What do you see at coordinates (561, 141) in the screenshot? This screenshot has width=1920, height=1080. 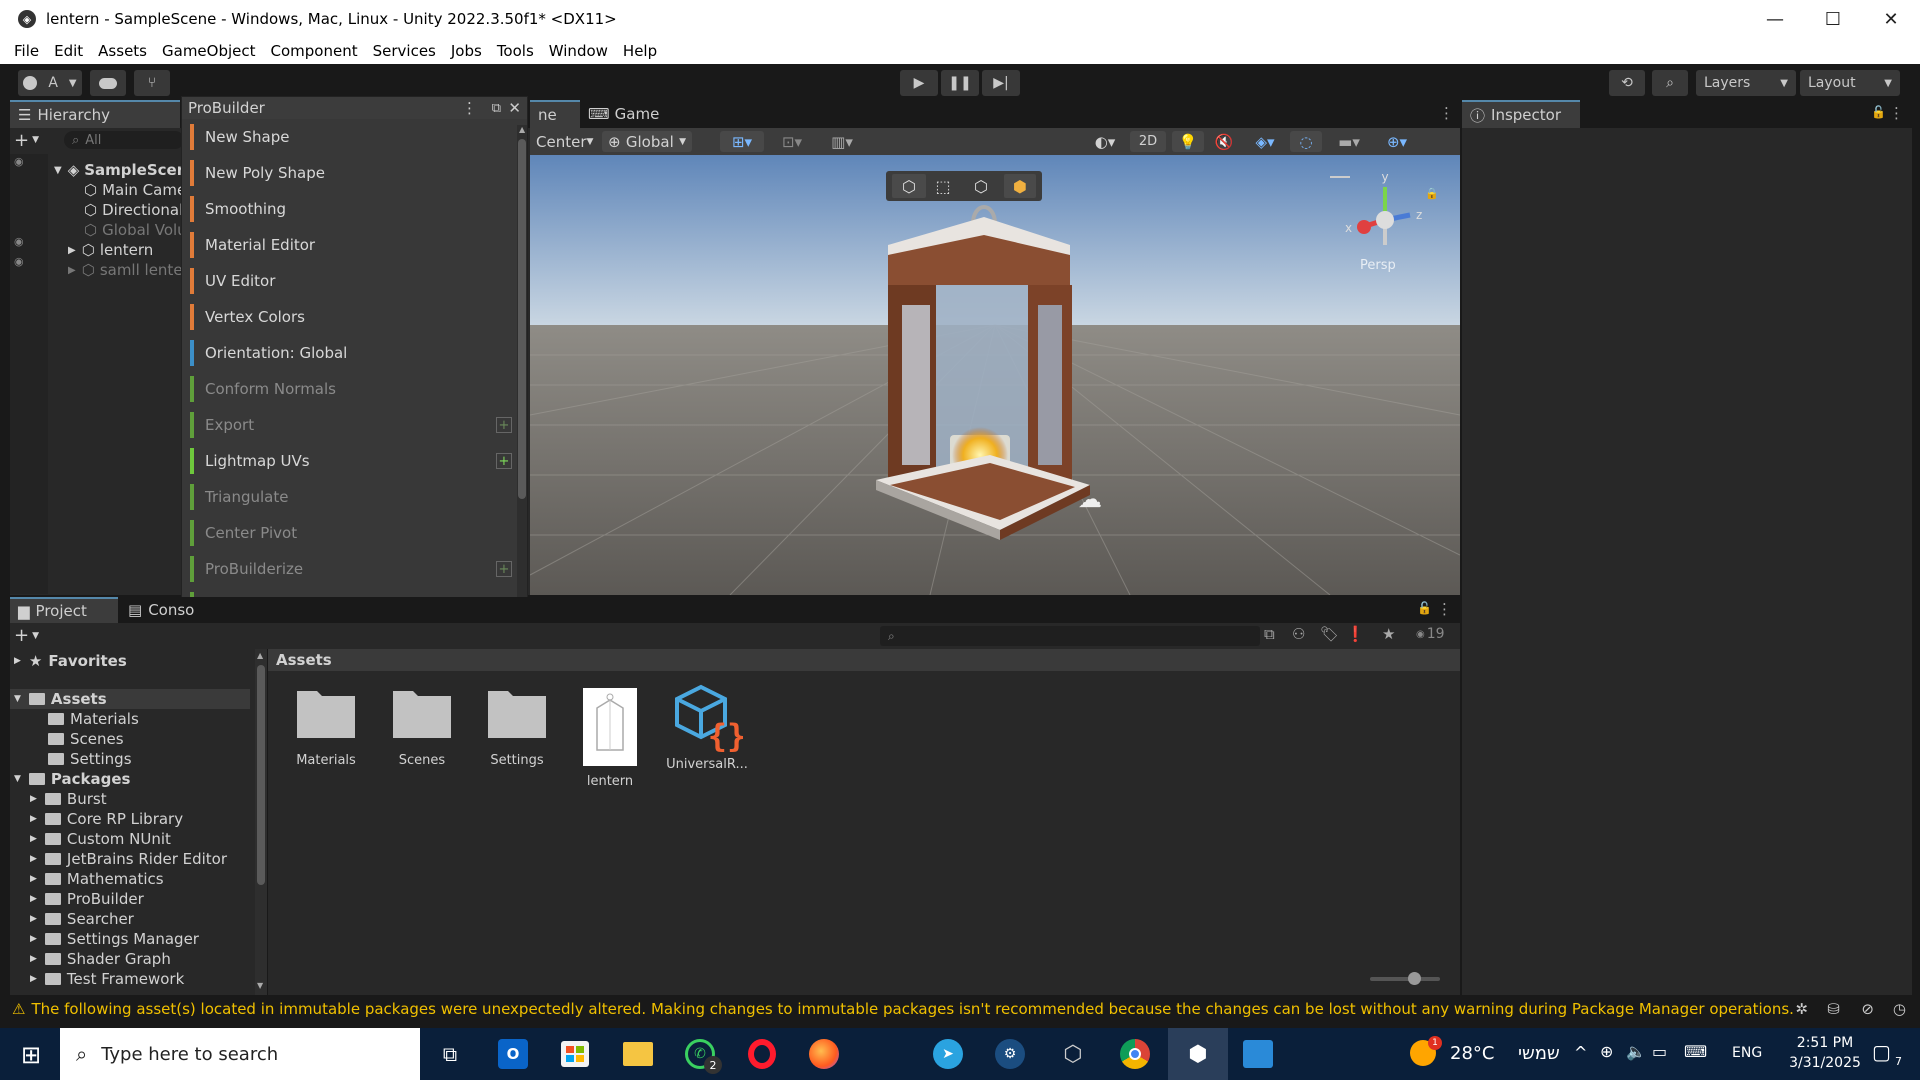 I see `pivot-dropdown: Center ▼` at bounding box center [561, 141].